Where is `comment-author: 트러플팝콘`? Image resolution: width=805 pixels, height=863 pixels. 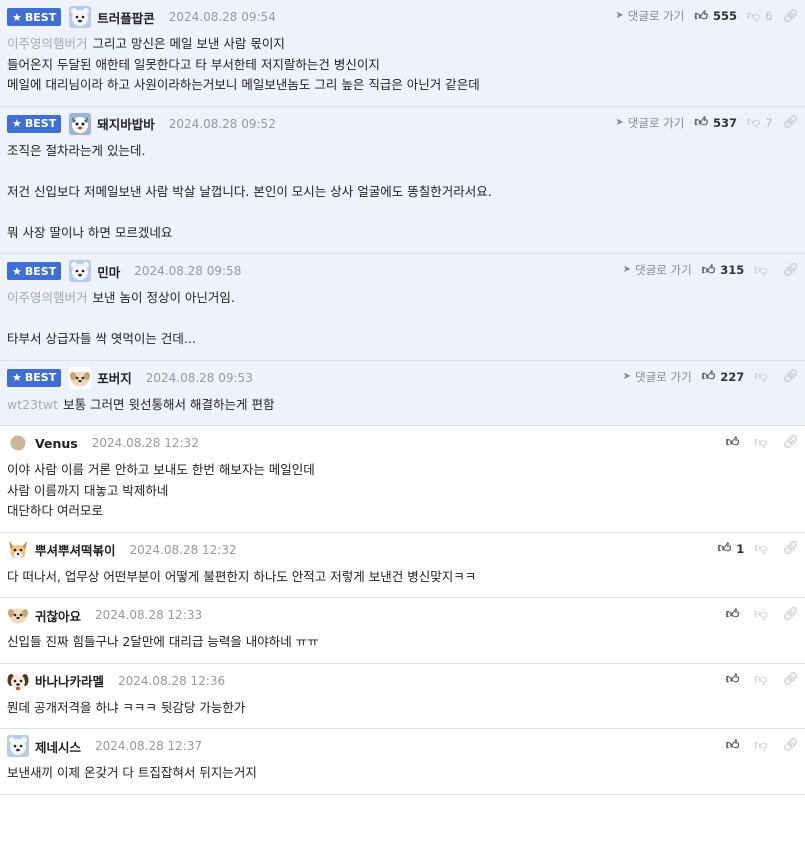
comment-author: 트러플팝콘 is located at coordinates (126, 17).